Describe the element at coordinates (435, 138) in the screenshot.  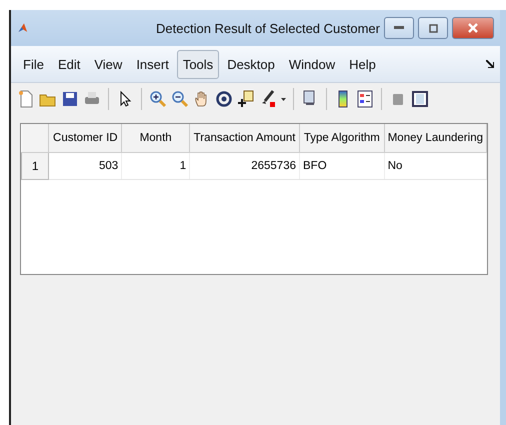
I see `column-header: Money Laundering` at that location.